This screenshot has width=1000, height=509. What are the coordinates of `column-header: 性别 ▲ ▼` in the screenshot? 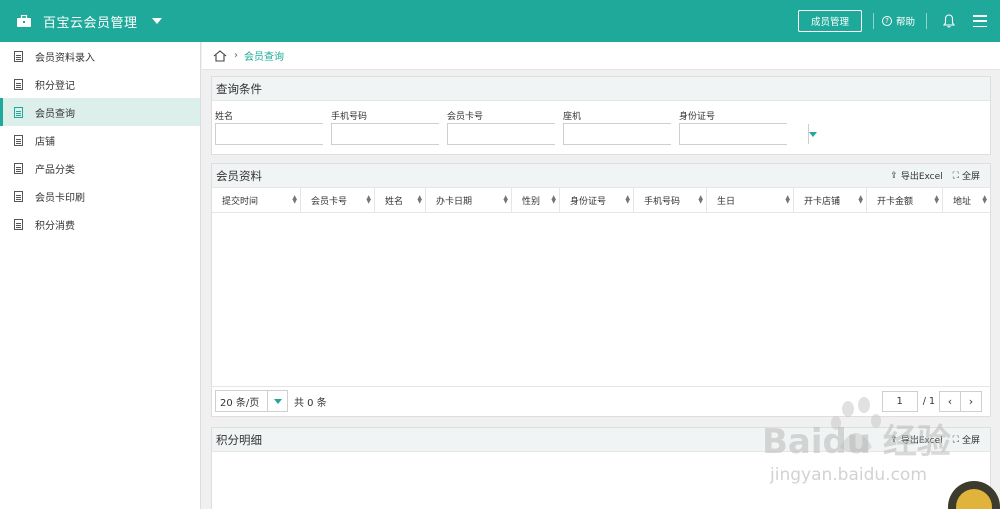 It's located at (536, 200).